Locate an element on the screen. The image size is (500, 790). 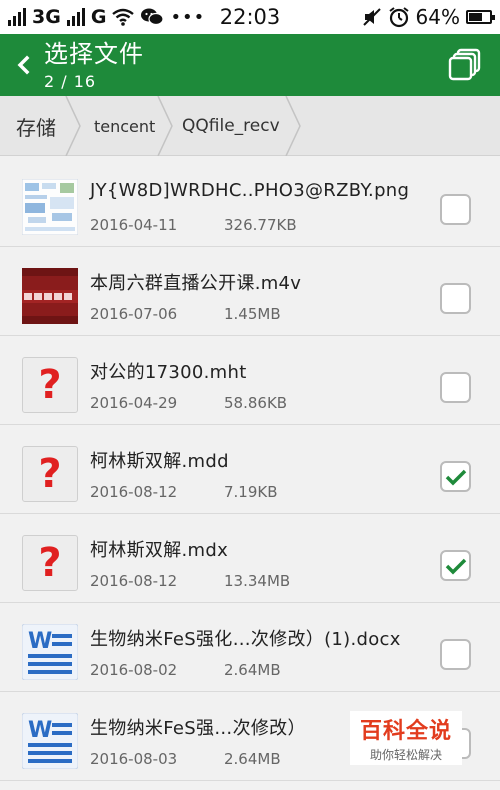
file-date: 2016-08-02 is located at coordinates (134, 670).